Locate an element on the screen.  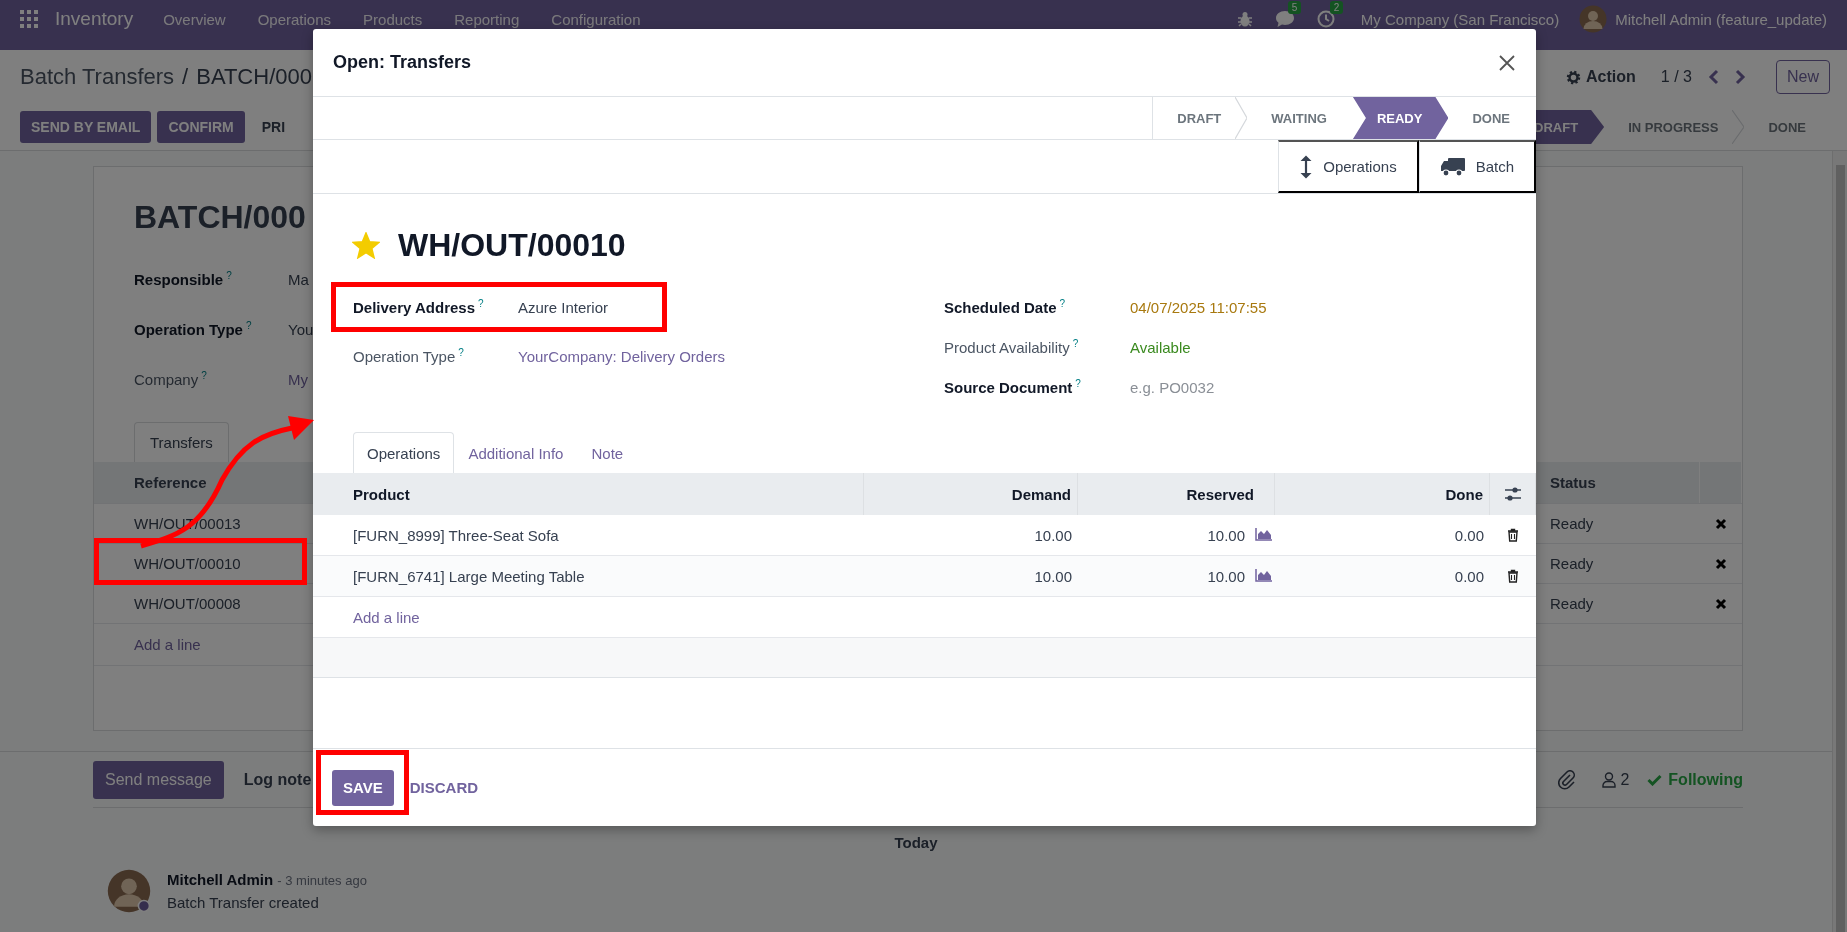
author-avatar is located at coordinates (129, 891).